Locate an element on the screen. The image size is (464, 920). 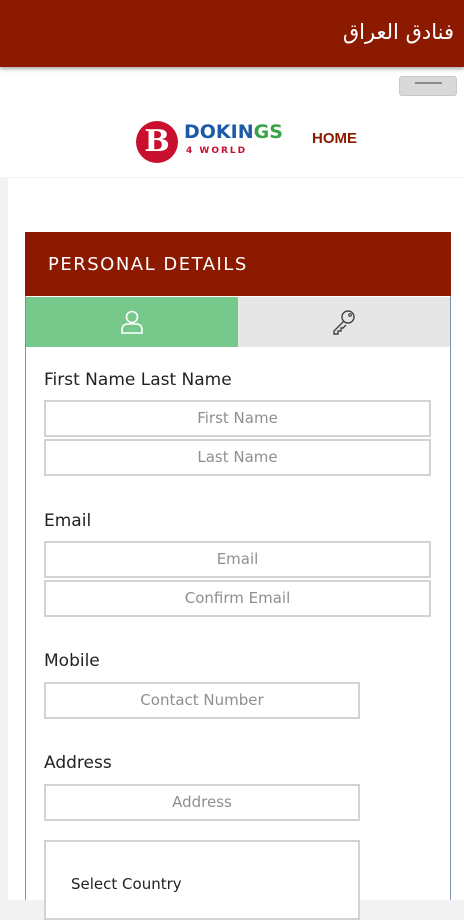
country-select: Select Country is located at coordinates (202, 880).